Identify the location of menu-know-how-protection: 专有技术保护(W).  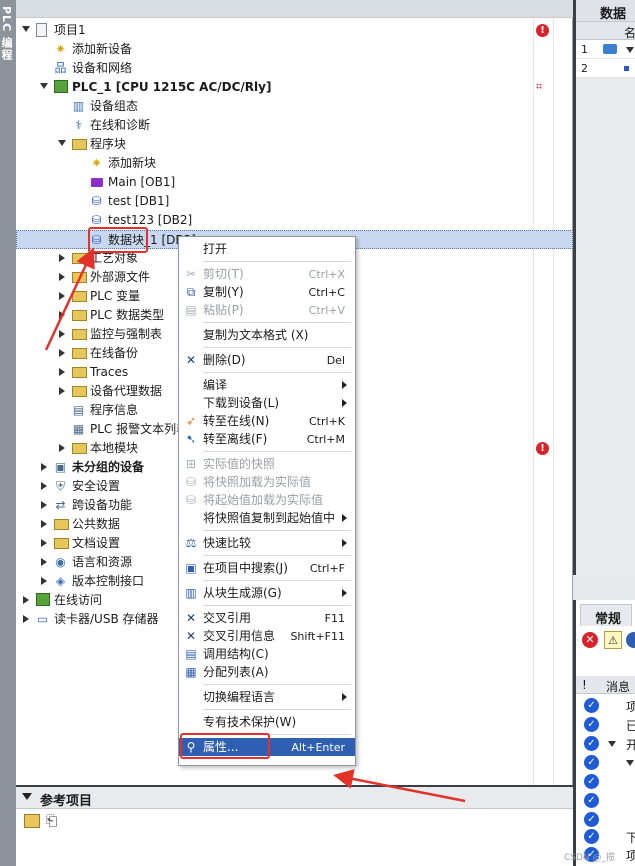
(267, 722).